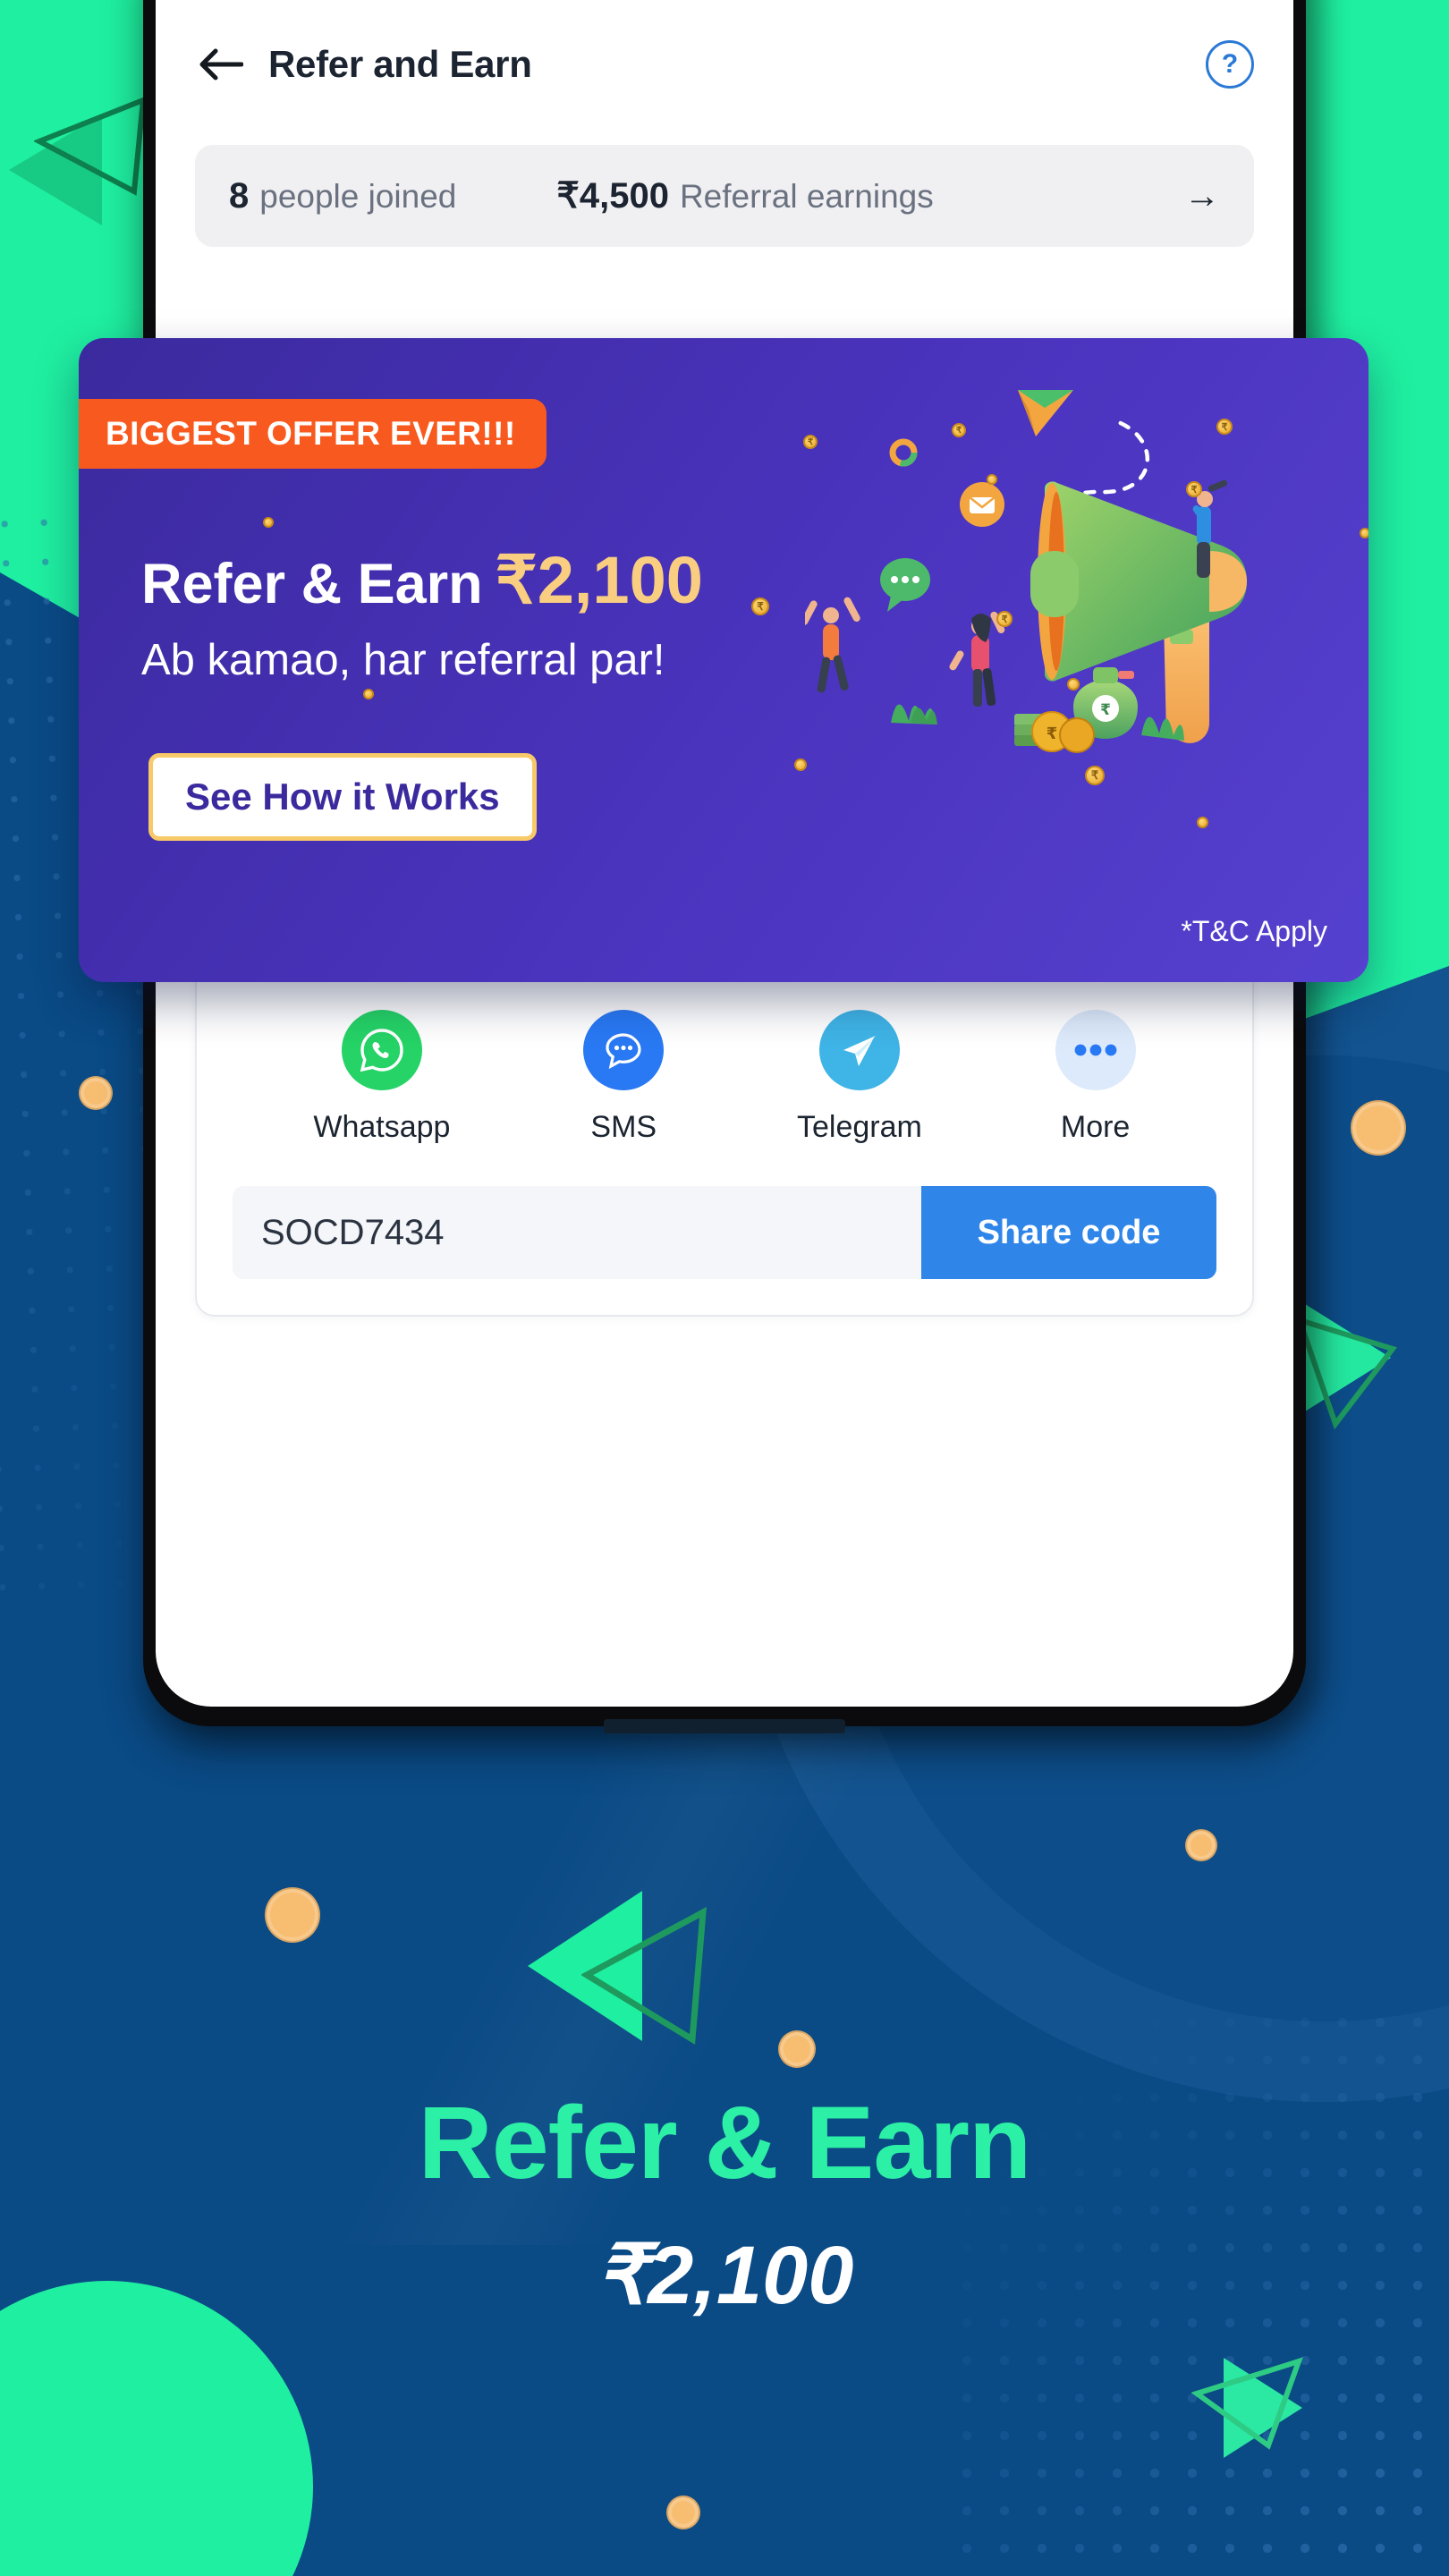 This screenshot has height=2576, width=1449. I want to click on hero-amount: ₹2,100, so click(724, 2275).